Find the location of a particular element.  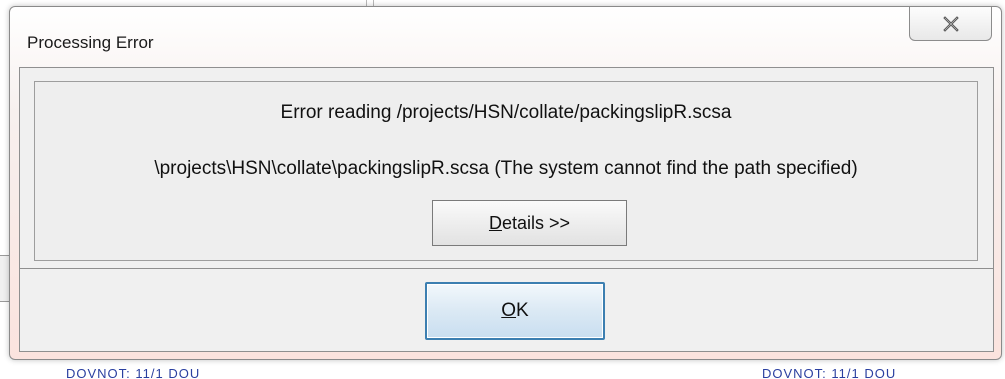

ok-button: OK is located at coordinates (515, 311).